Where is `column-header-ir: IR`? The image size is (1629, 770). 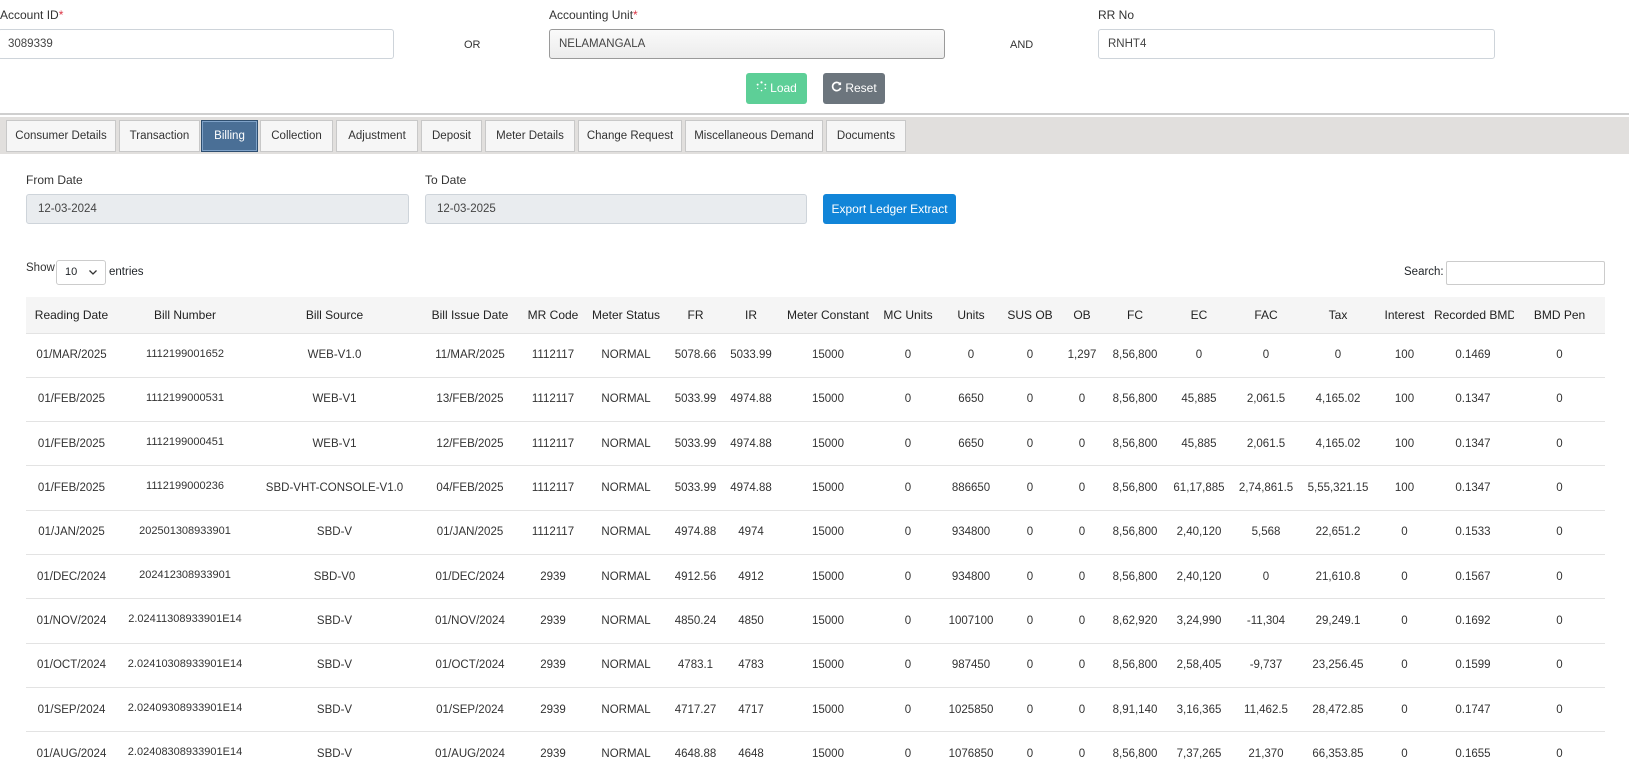 column-header-ir: IR is located at coordinates (751, 315).